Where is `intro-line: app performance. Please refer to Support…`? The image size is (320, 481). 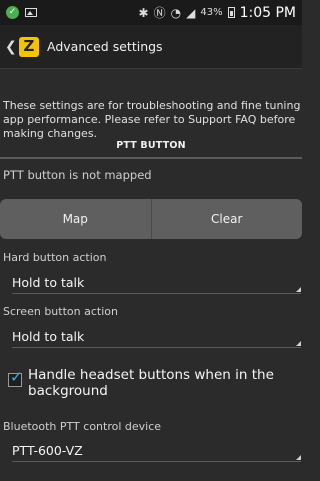 intro-line: app performance. Please refer to Support… is located at coordinates (149, 119).